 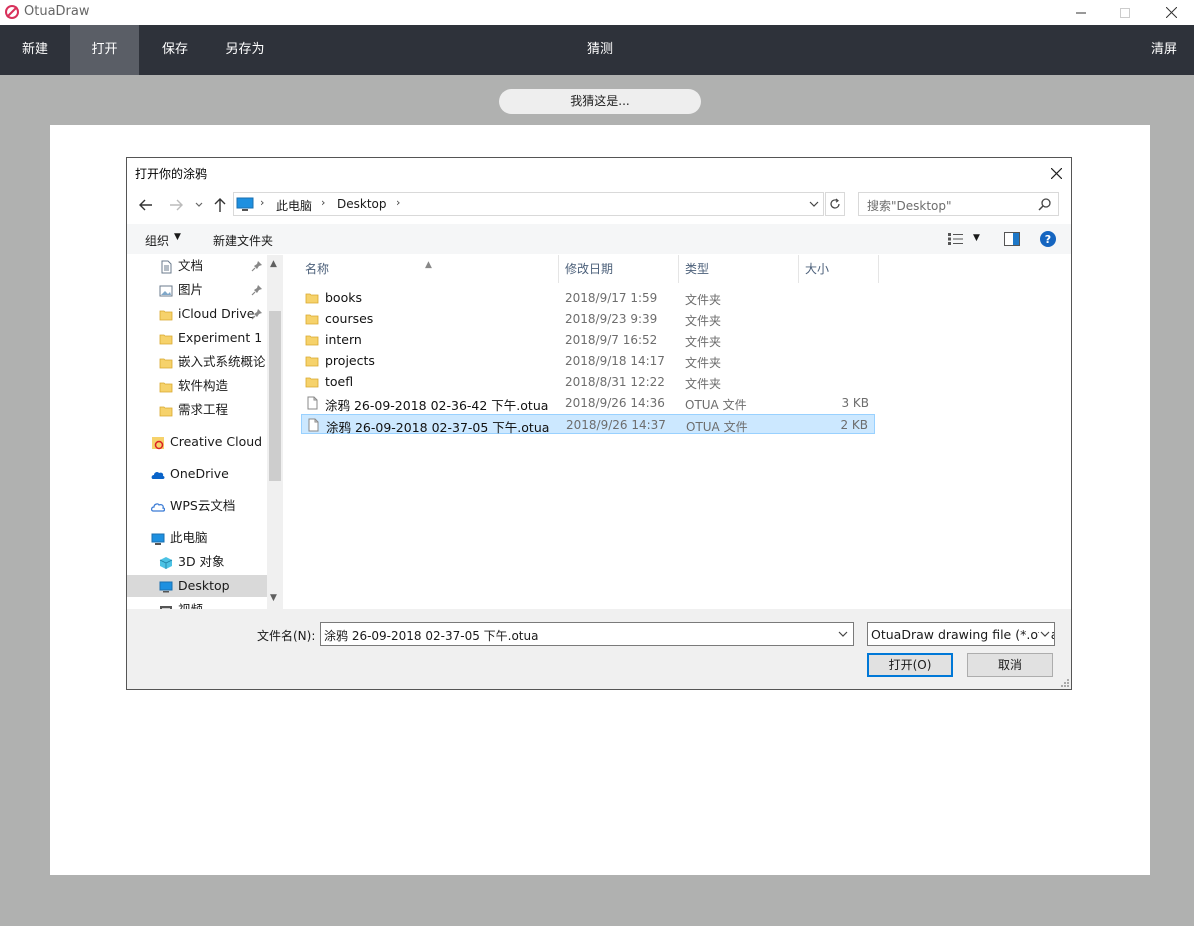 What do you see at coordinates (1010, 665) in the screenshot?
I see `cancel-button: 取消` at bounding box center [1010, 665].